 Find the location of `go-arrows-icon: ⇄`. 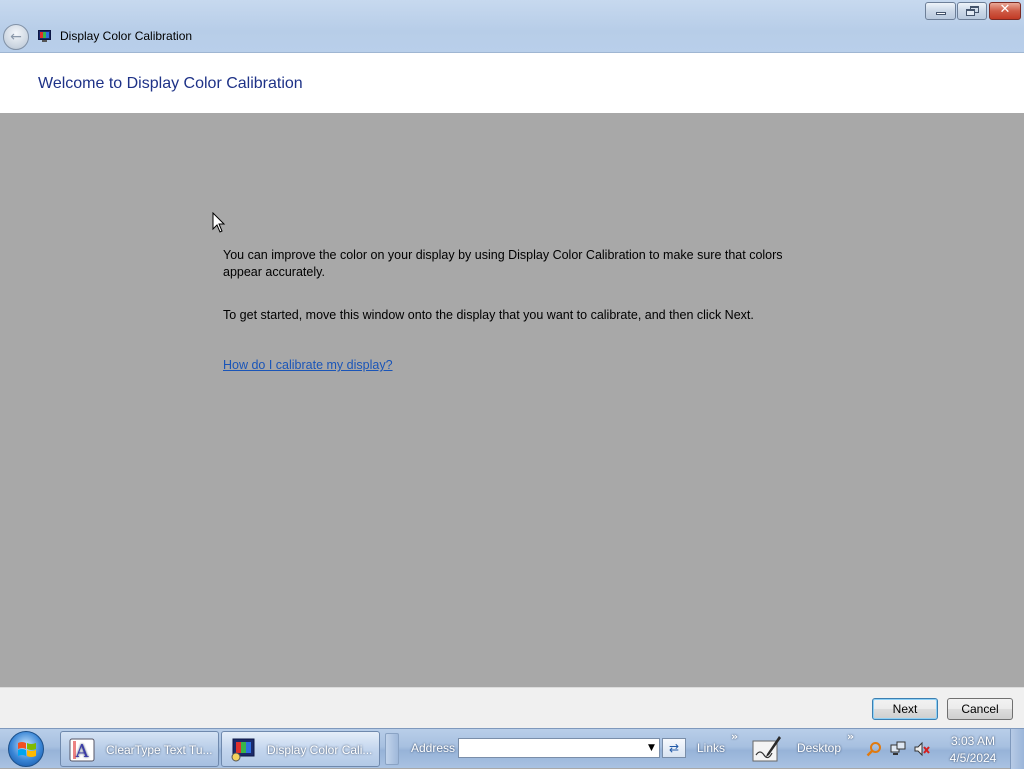

go-arrows-icon: ⇄ is located at coordinates (674, 748).